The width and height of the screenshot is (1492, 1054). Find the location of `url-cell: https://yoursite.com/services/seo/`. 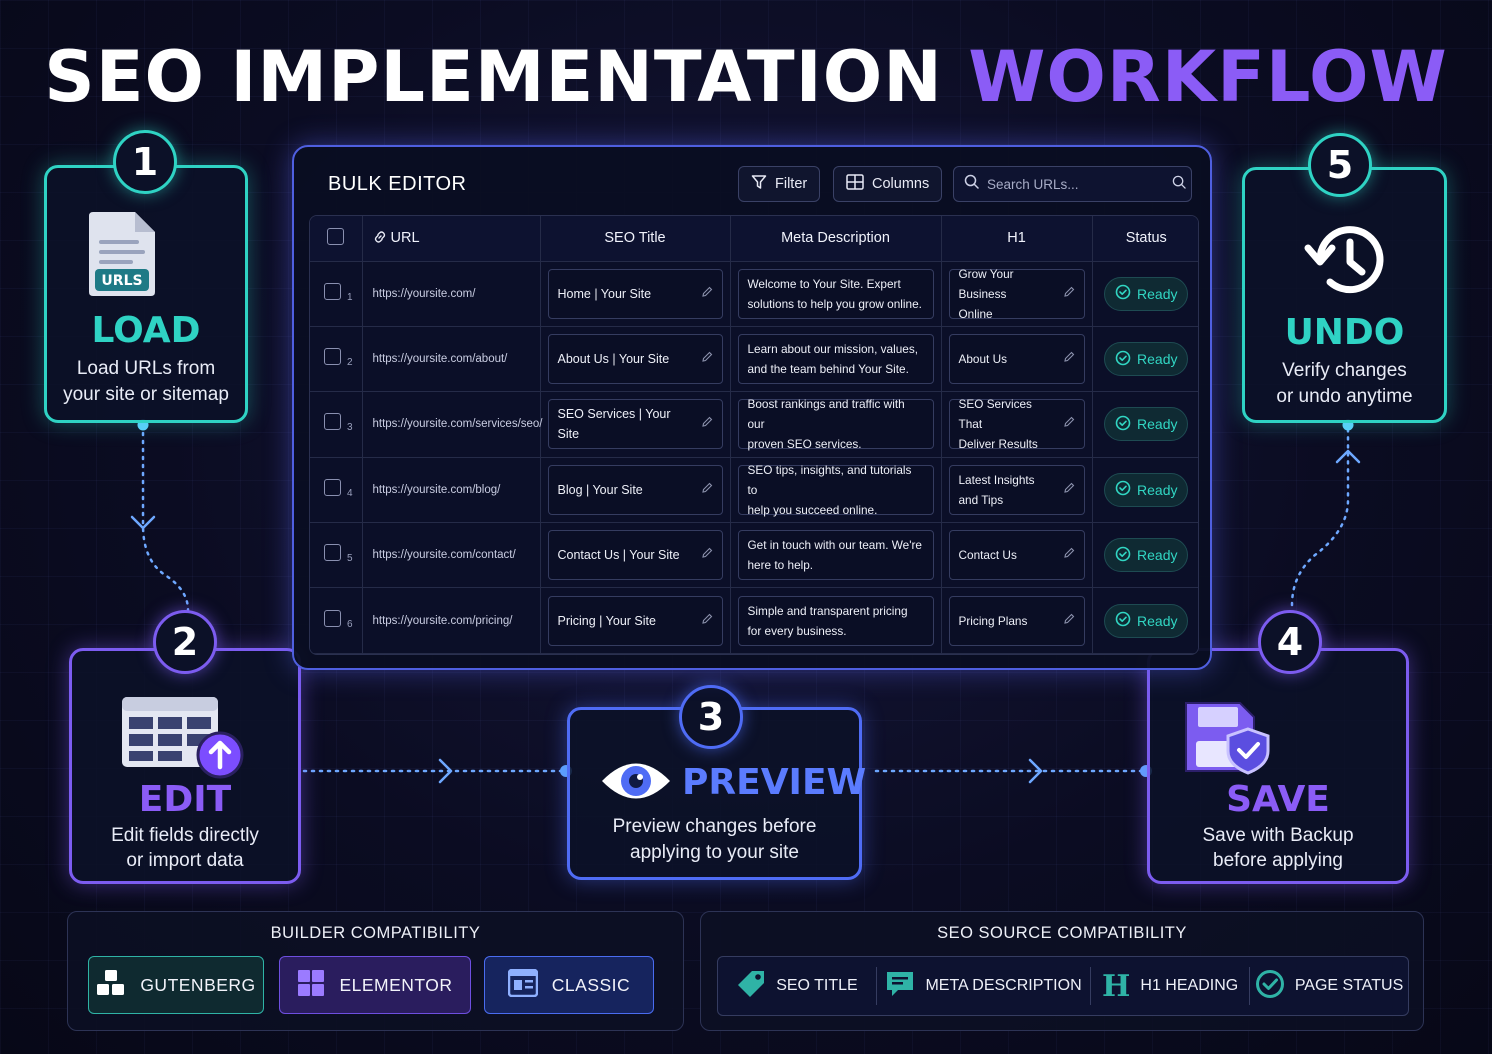

url-cell: https://yoursite.com/services/seo/ is located at coordinates (452, 424).